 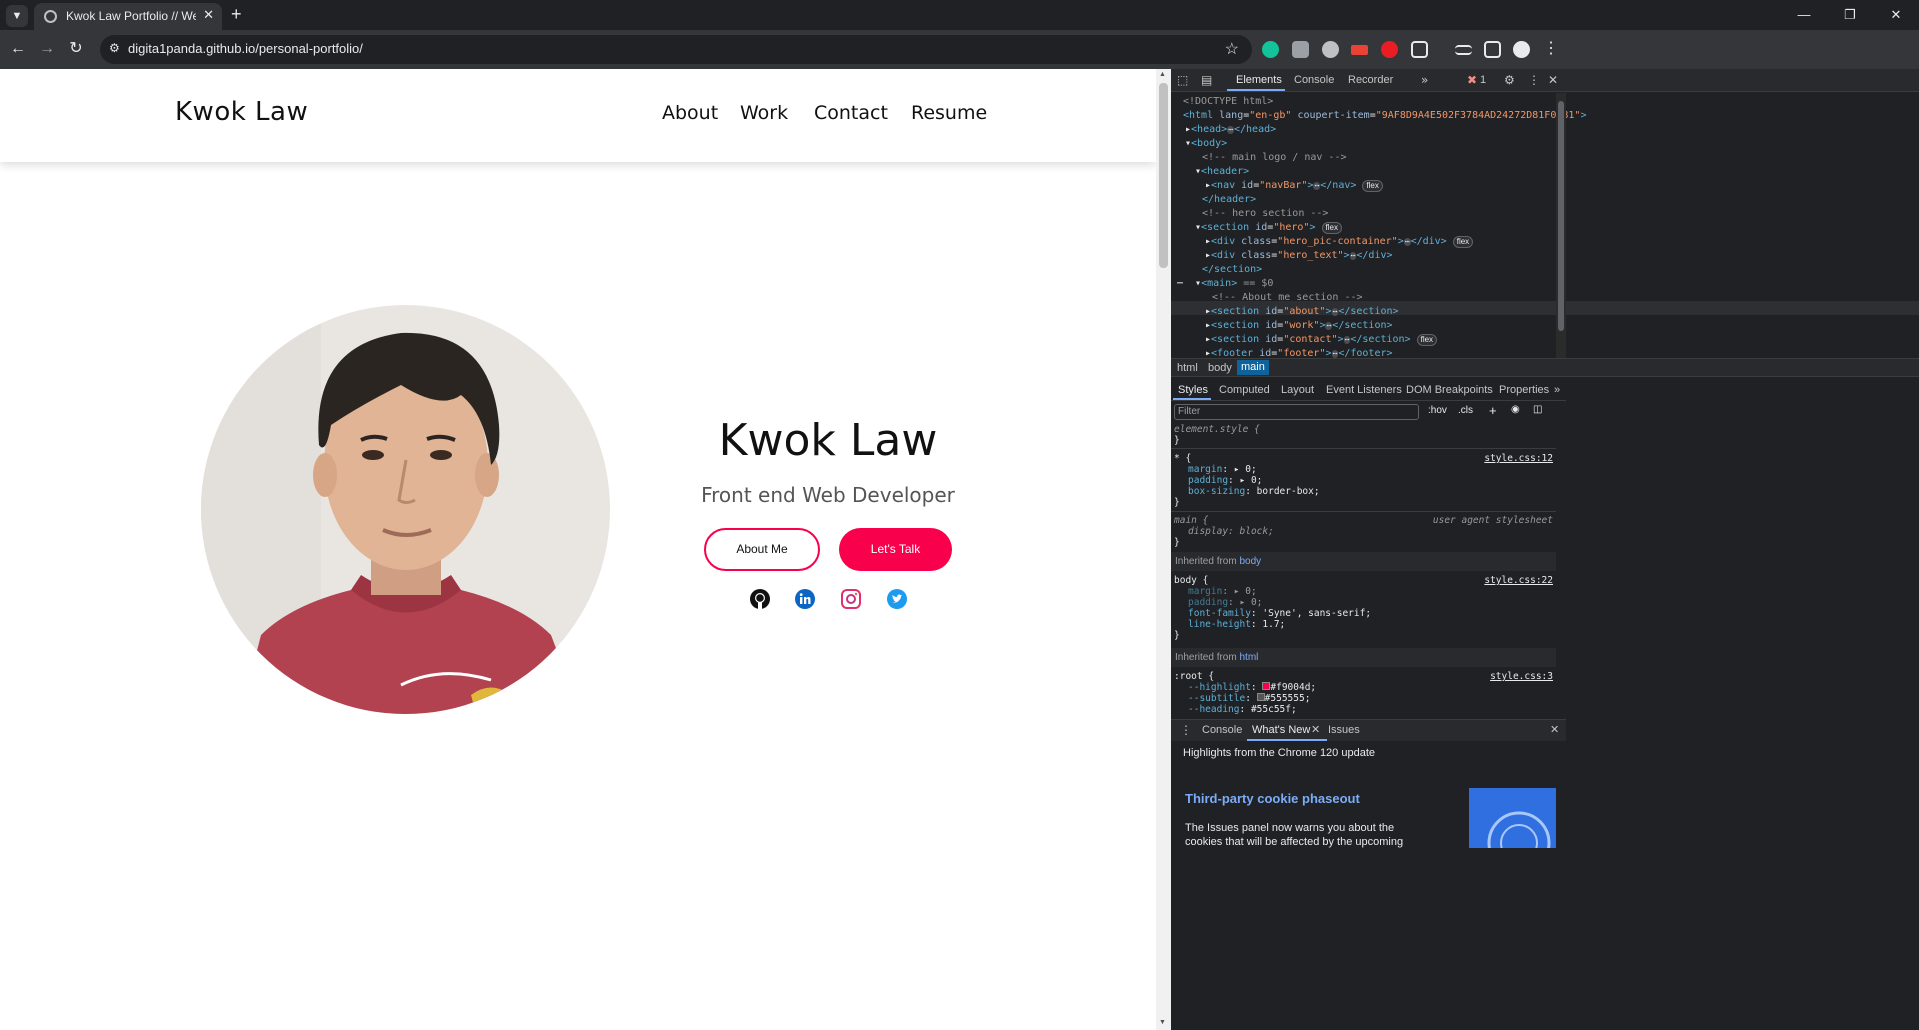 What do you see at coordinates (1521, 49) in the screenshot?
I see `profile-avatar` at bounding box center [1521, 49].